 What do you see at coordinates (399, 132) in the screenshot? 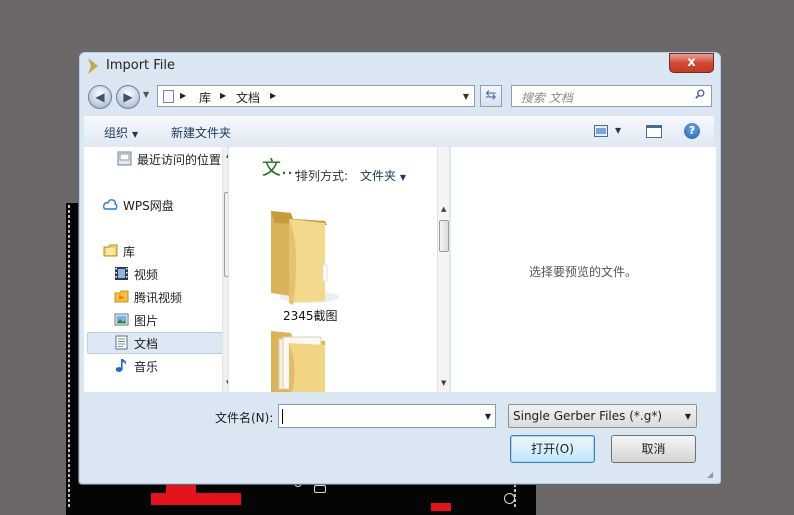
I see `command-toolbar: 组织 ▼ 新建文件夹 ▼ ?` at bounding box center [399, 132].